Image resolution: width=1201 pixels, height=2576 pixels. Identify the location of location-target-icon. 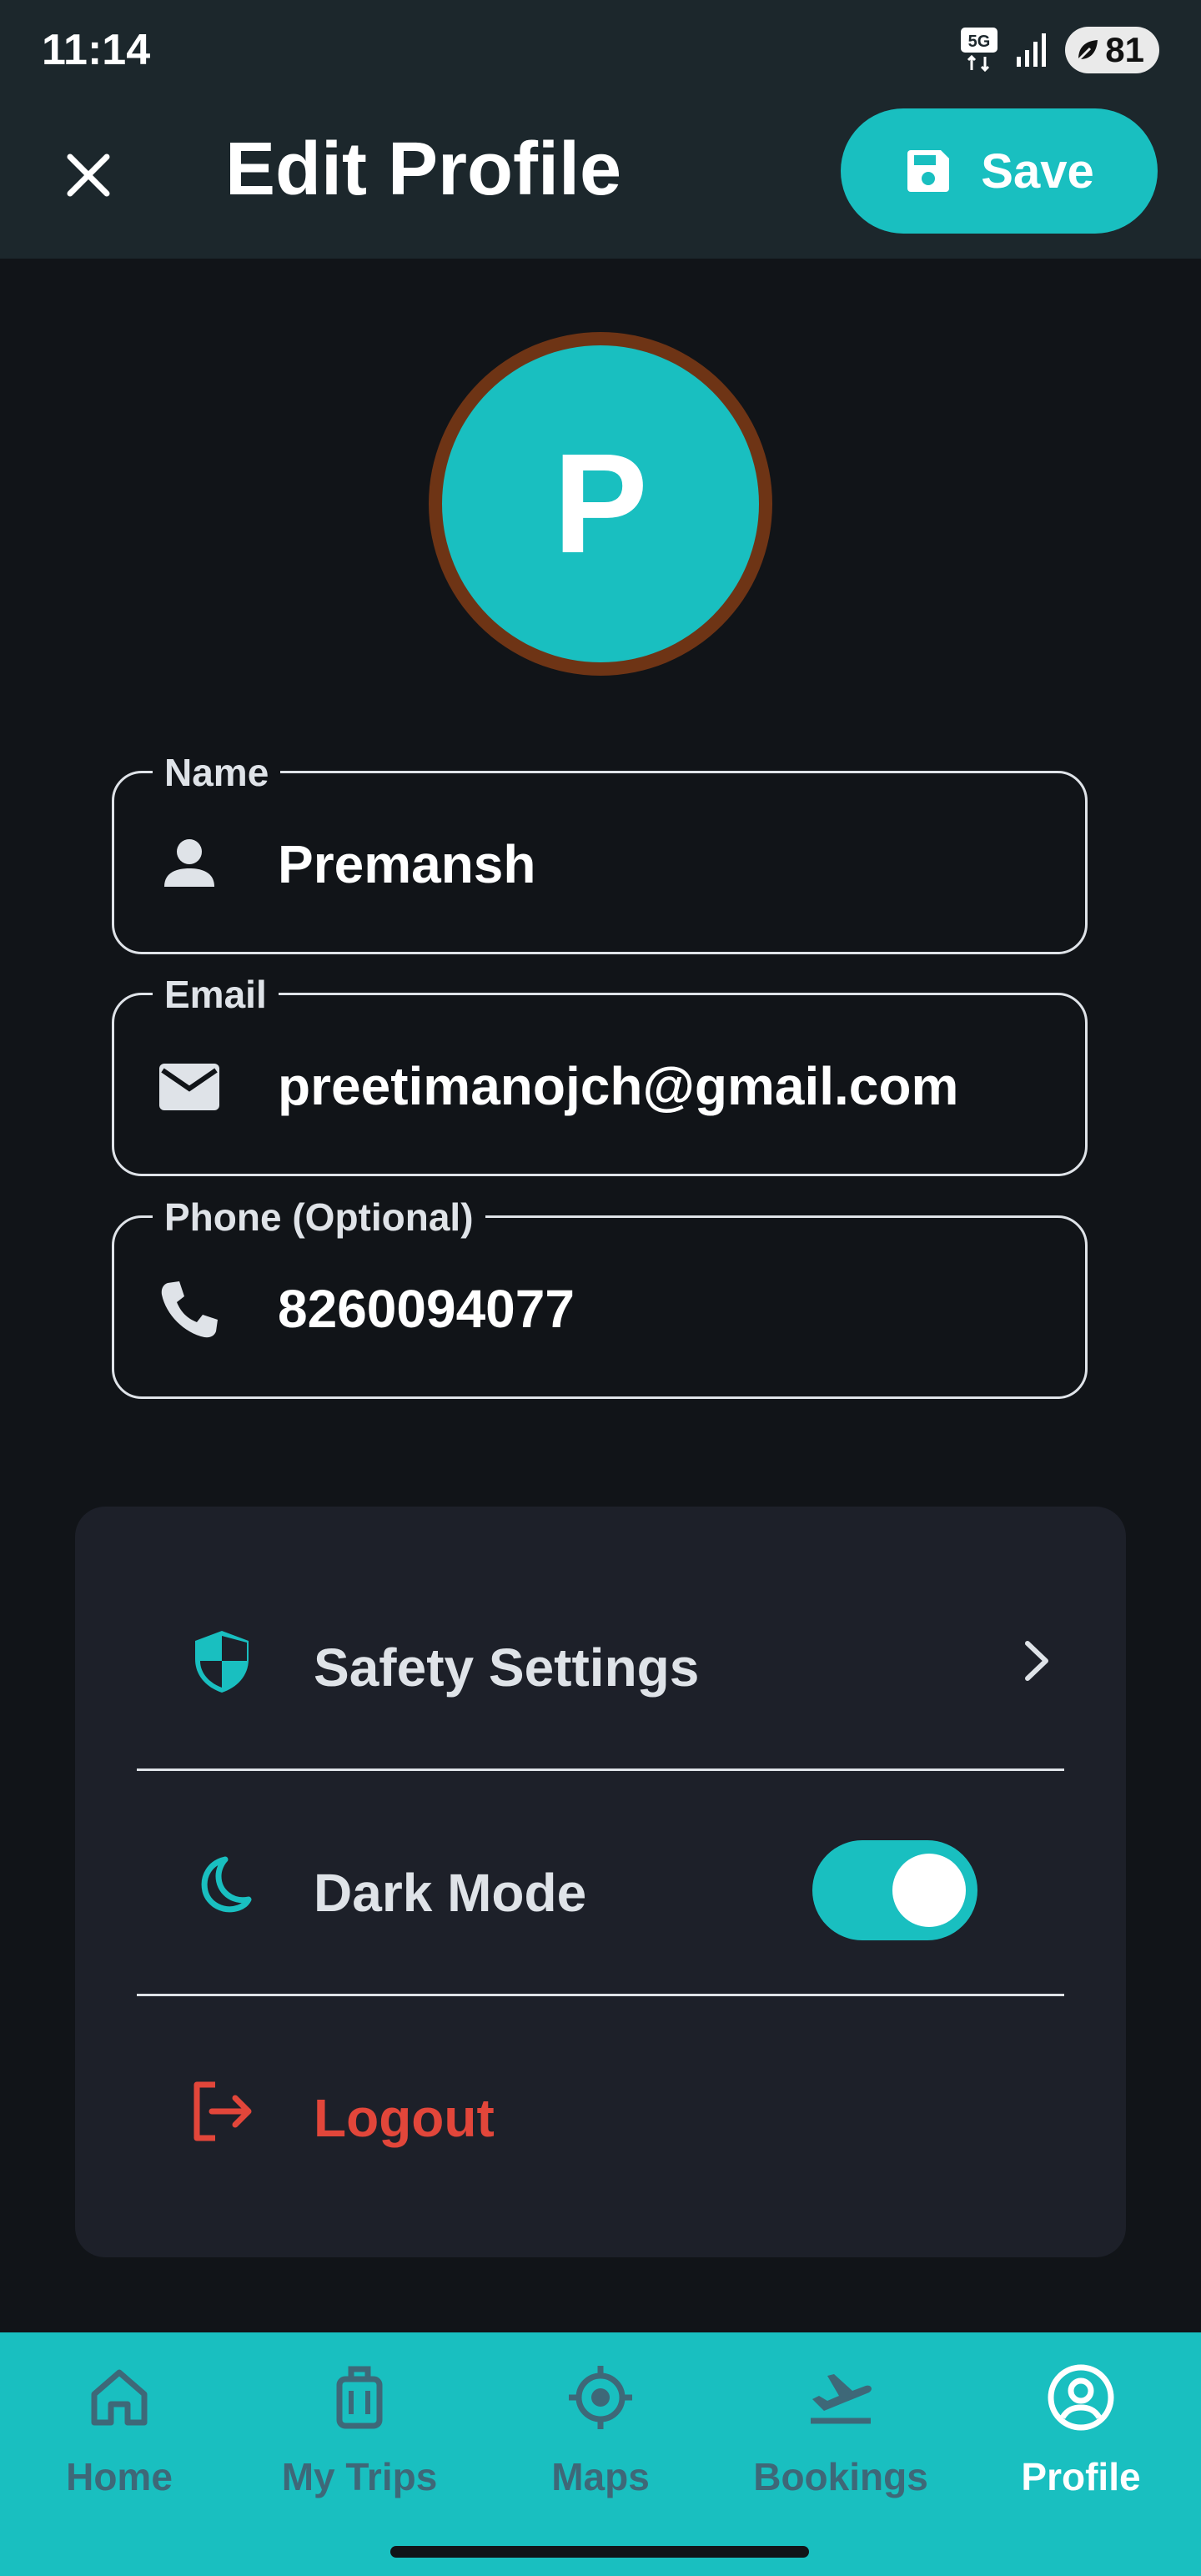
(601, 2397).